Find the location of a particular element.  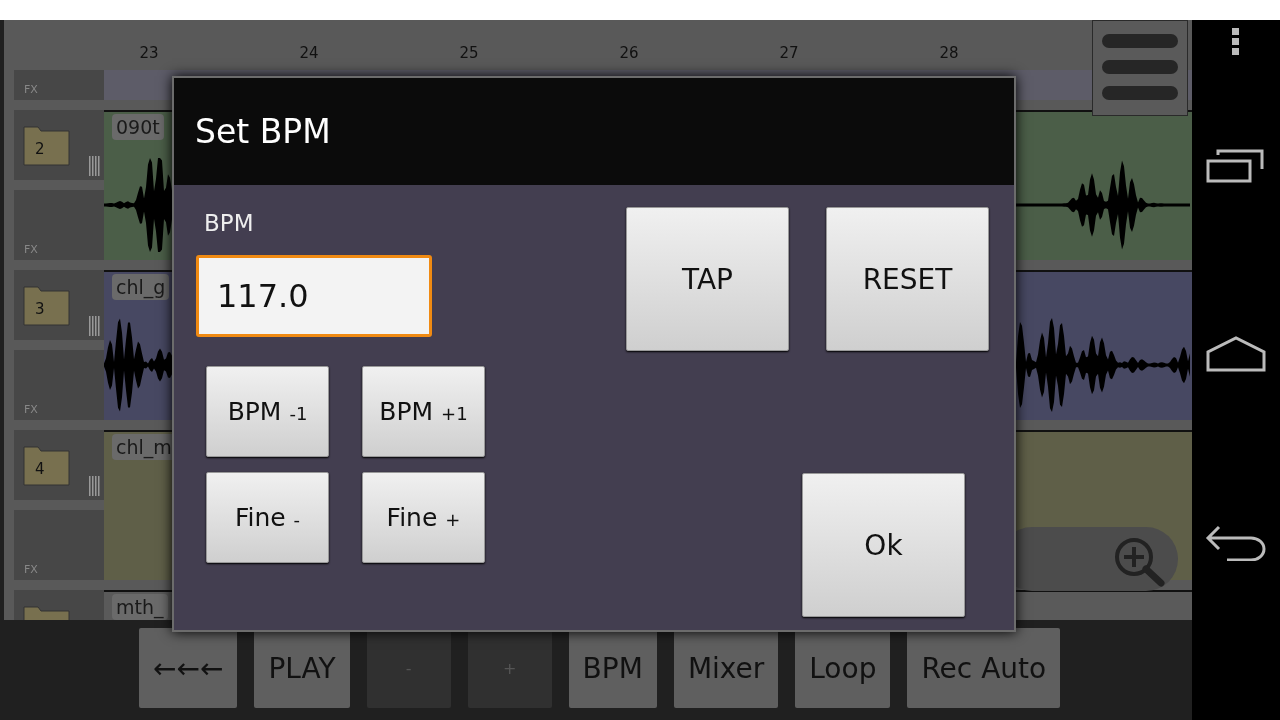

recent-apps-icon is located at coordinates (1236, 167).